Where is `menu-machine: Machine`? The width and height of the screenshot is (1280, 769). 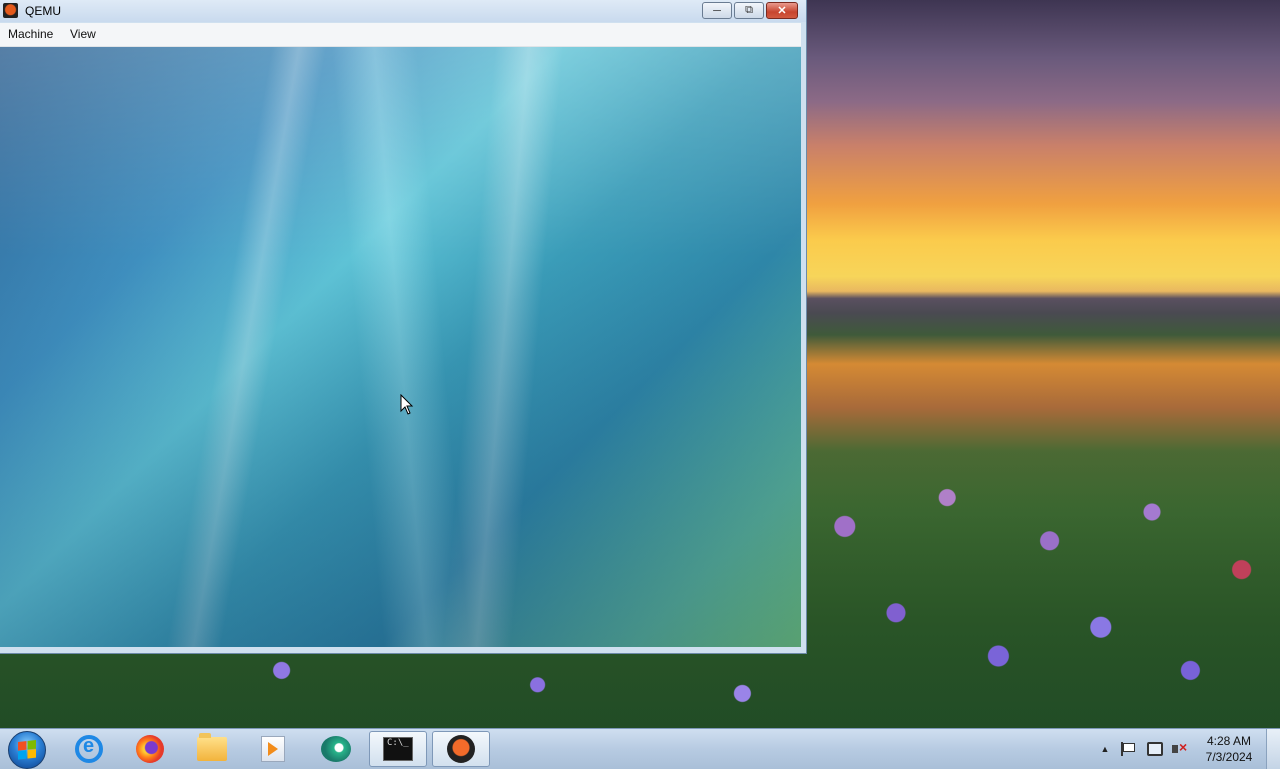
menu-machine: Machine is located at coordinates (30, 34).